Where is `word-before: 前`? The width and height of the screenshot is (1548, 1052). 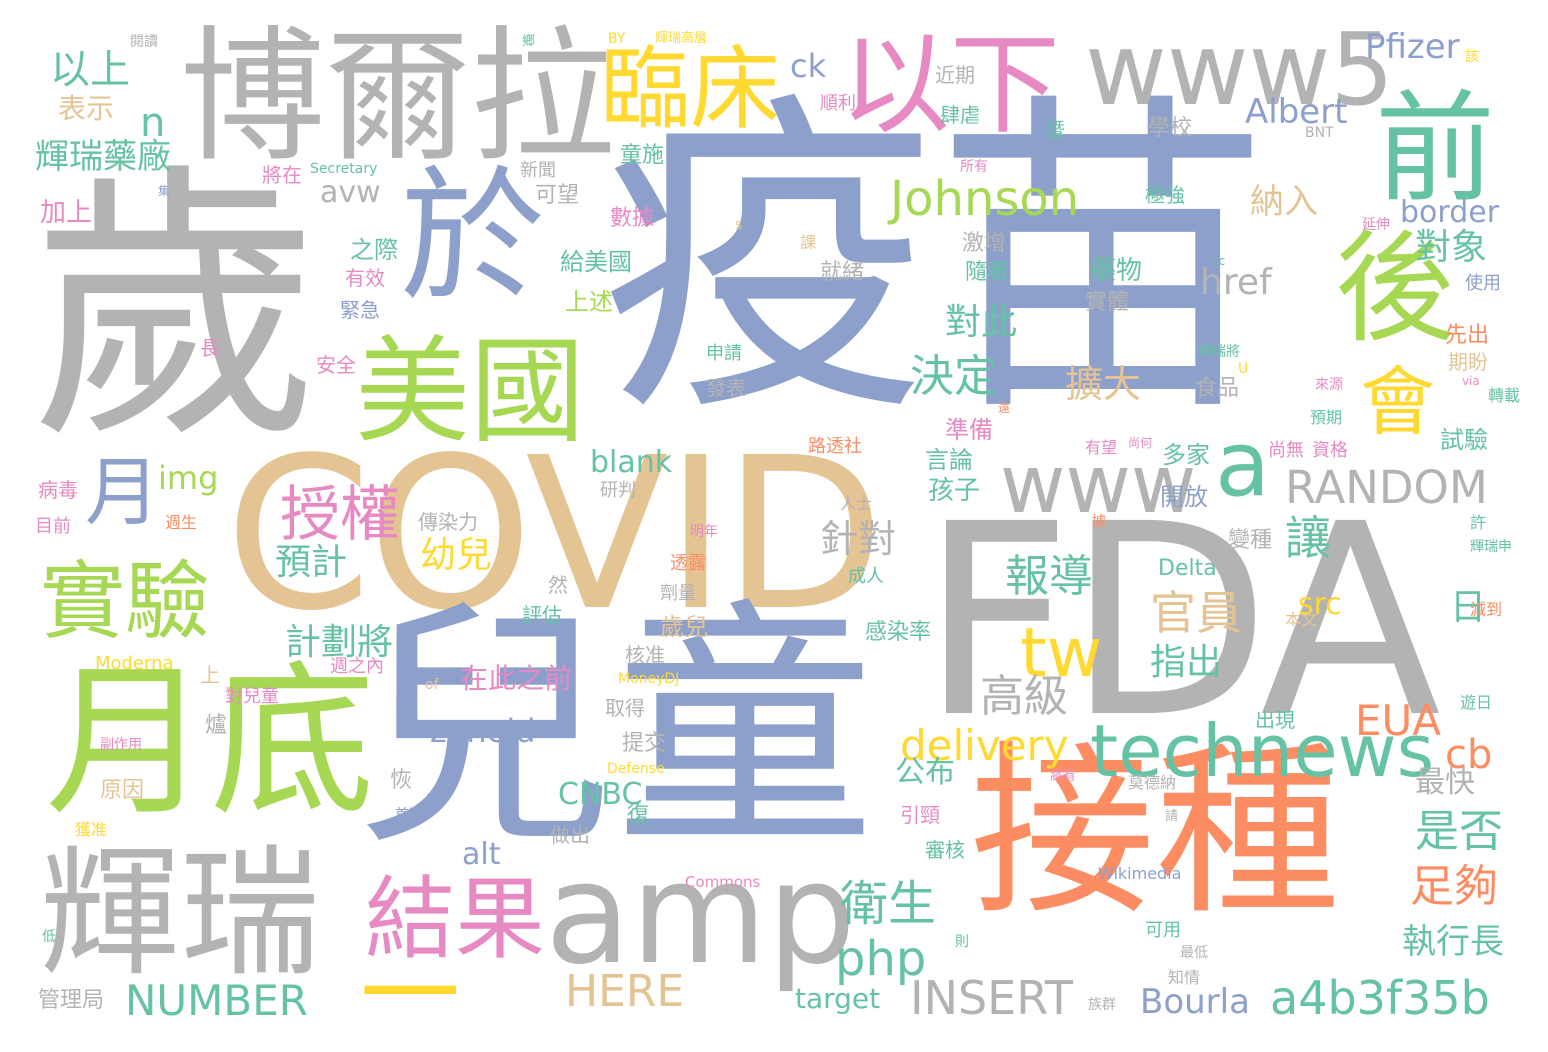
word-before: 前 is located at coordinates (1435, 149).